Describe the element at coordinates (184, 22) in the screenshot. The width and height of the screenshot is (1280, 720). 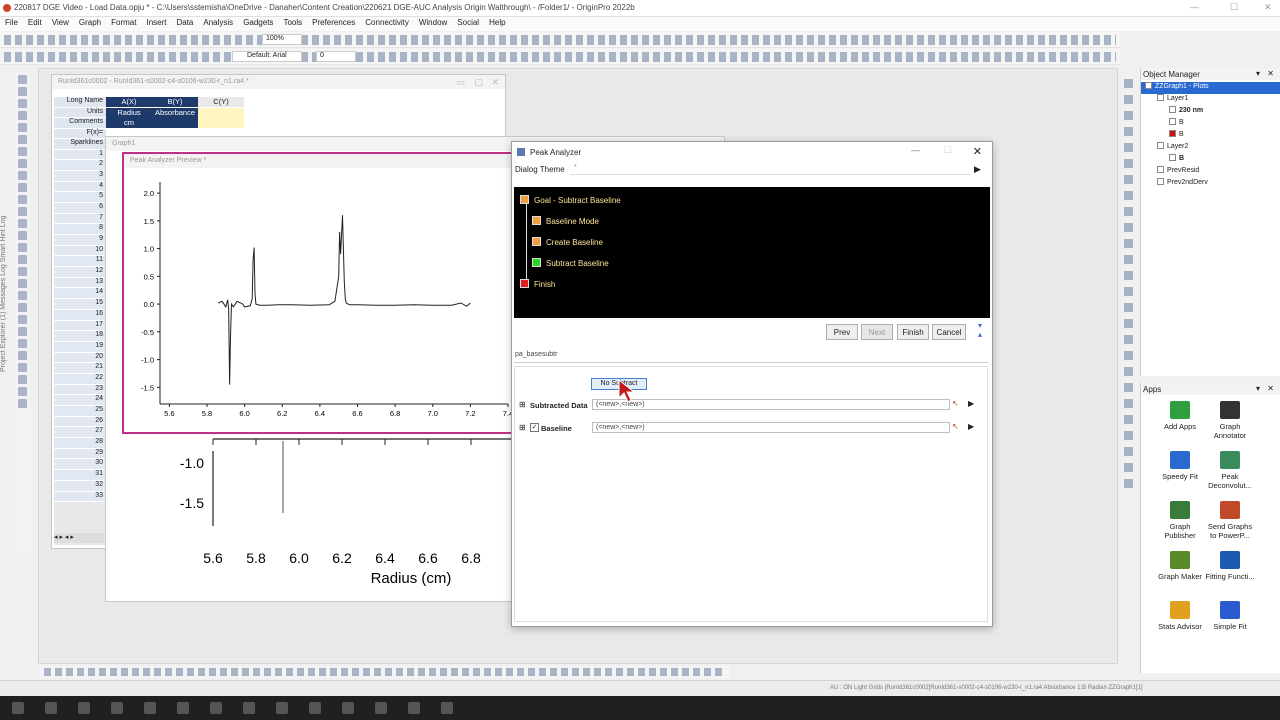
I see `menu-item: Data` at that location.